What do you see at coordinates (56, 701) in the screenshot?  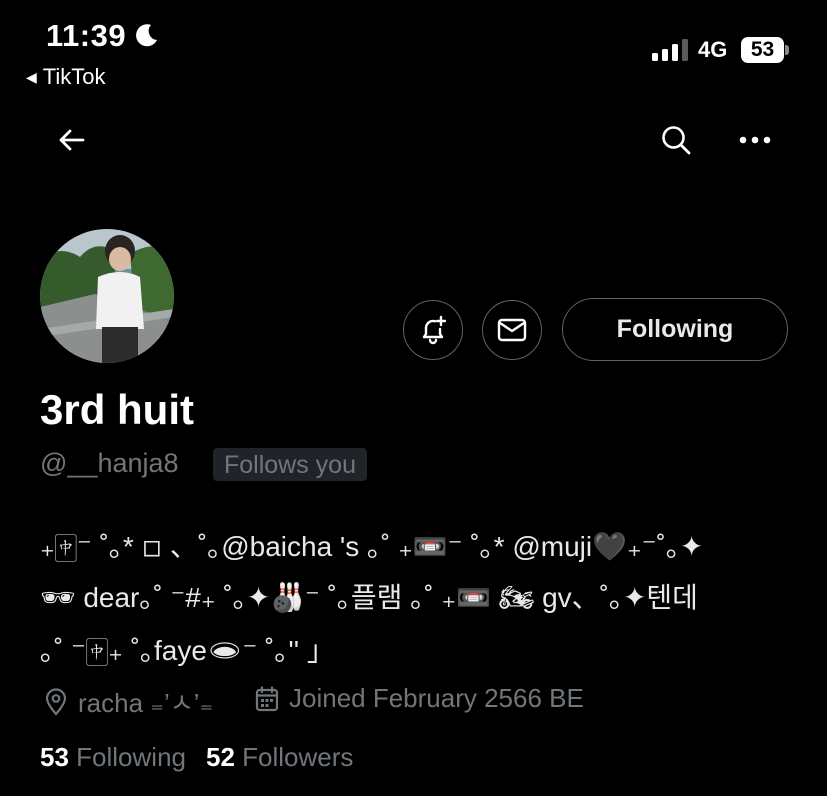 I see `location-pin-icon` at bounding box center [56, 701].